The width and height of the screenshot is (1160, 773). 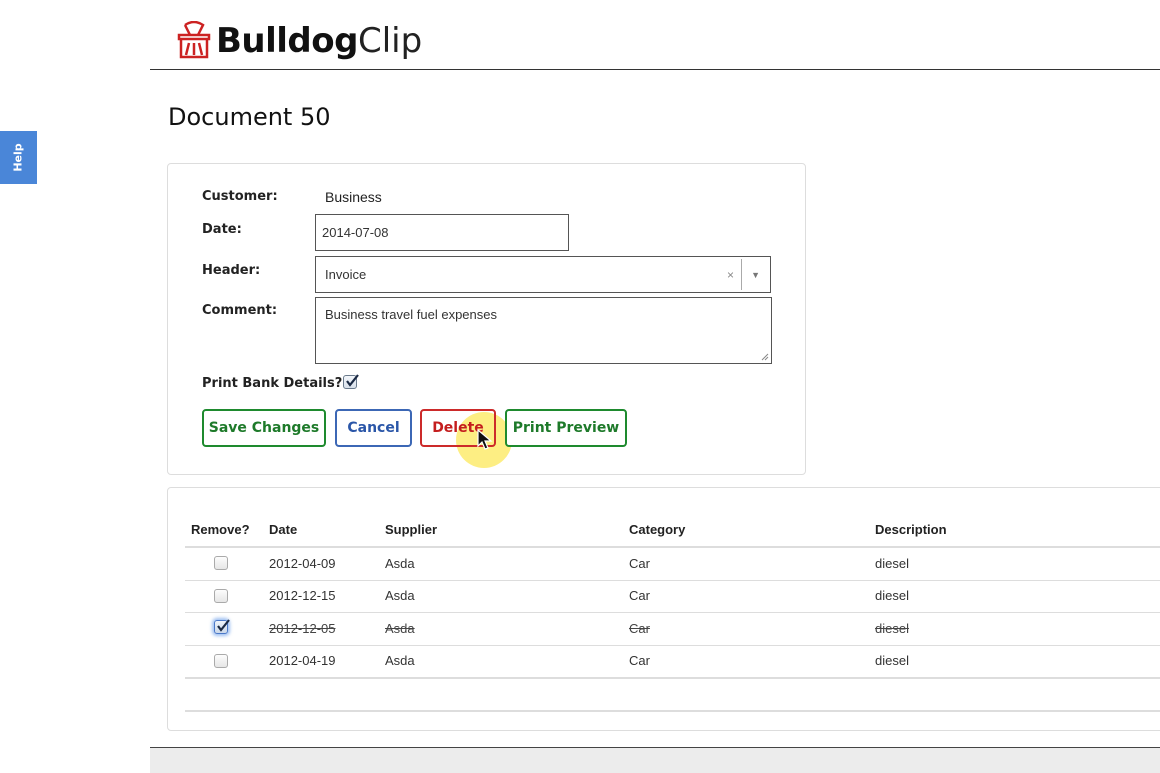 I want to click on column-header-category: Category, so click(x=657, y=529).